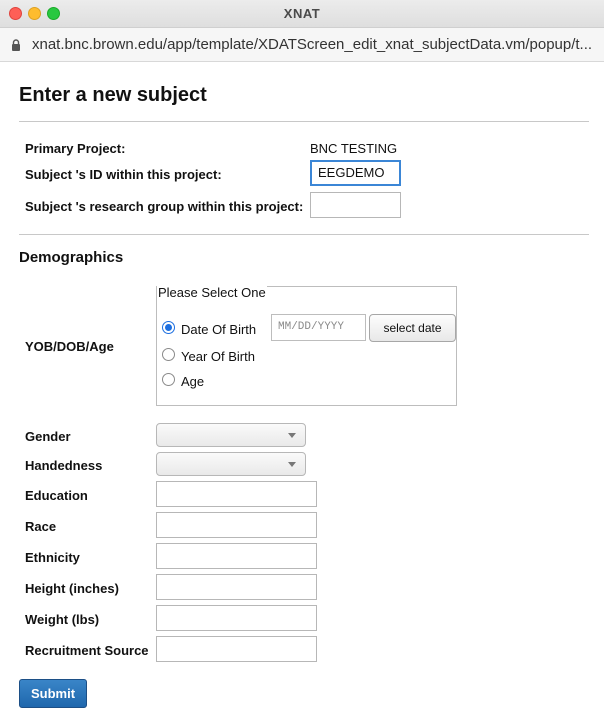 The width and height of the screenshot is (604, 724). What do you see at coordinates (236, 525) in the screenshot?
I see `race-input` at bounding box center [236, 525].